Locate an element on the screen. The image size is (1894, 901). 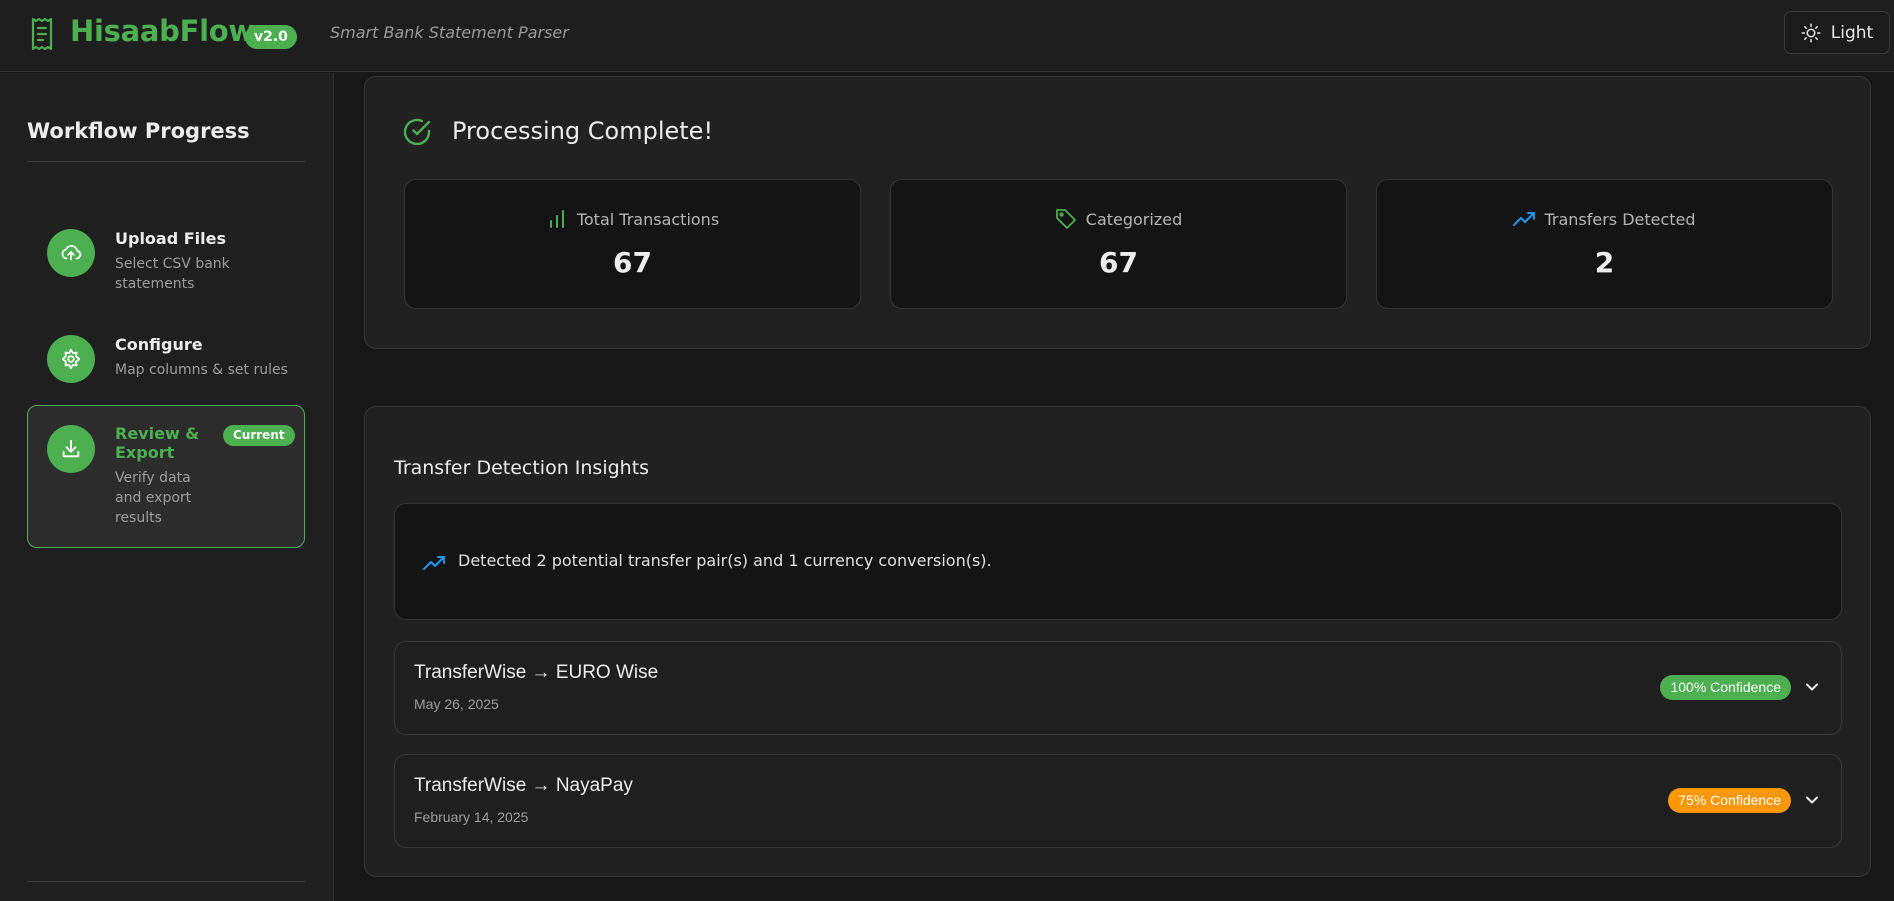
sun-icon is located at coordinates (1811, 32).